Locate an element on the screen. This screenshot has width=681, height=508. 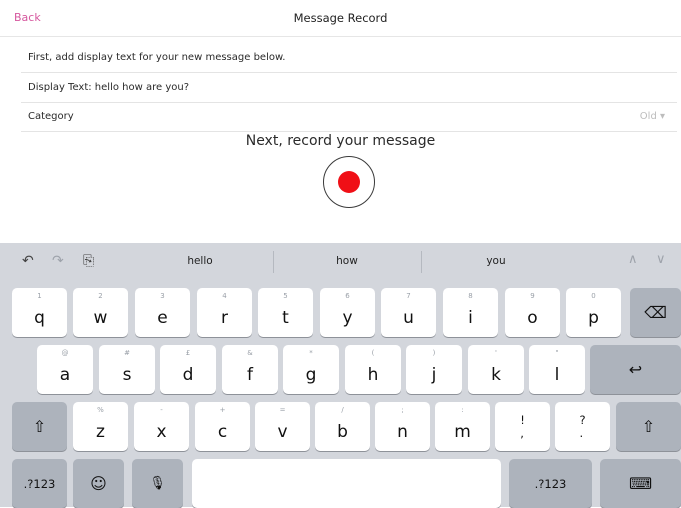
redo-icon: ↷ is located at coordinates (58, 261).